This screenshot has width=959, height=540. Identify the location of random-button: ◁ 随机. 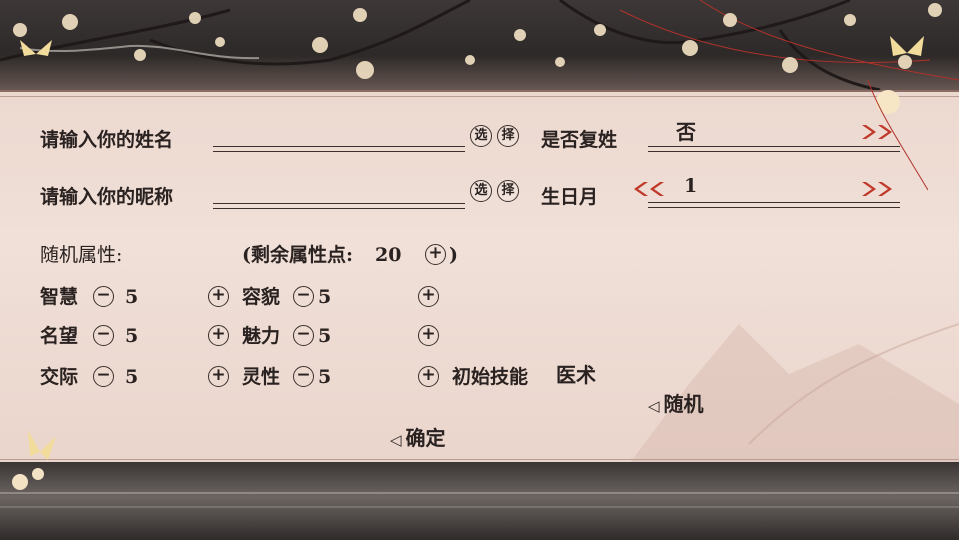
(676, 405).